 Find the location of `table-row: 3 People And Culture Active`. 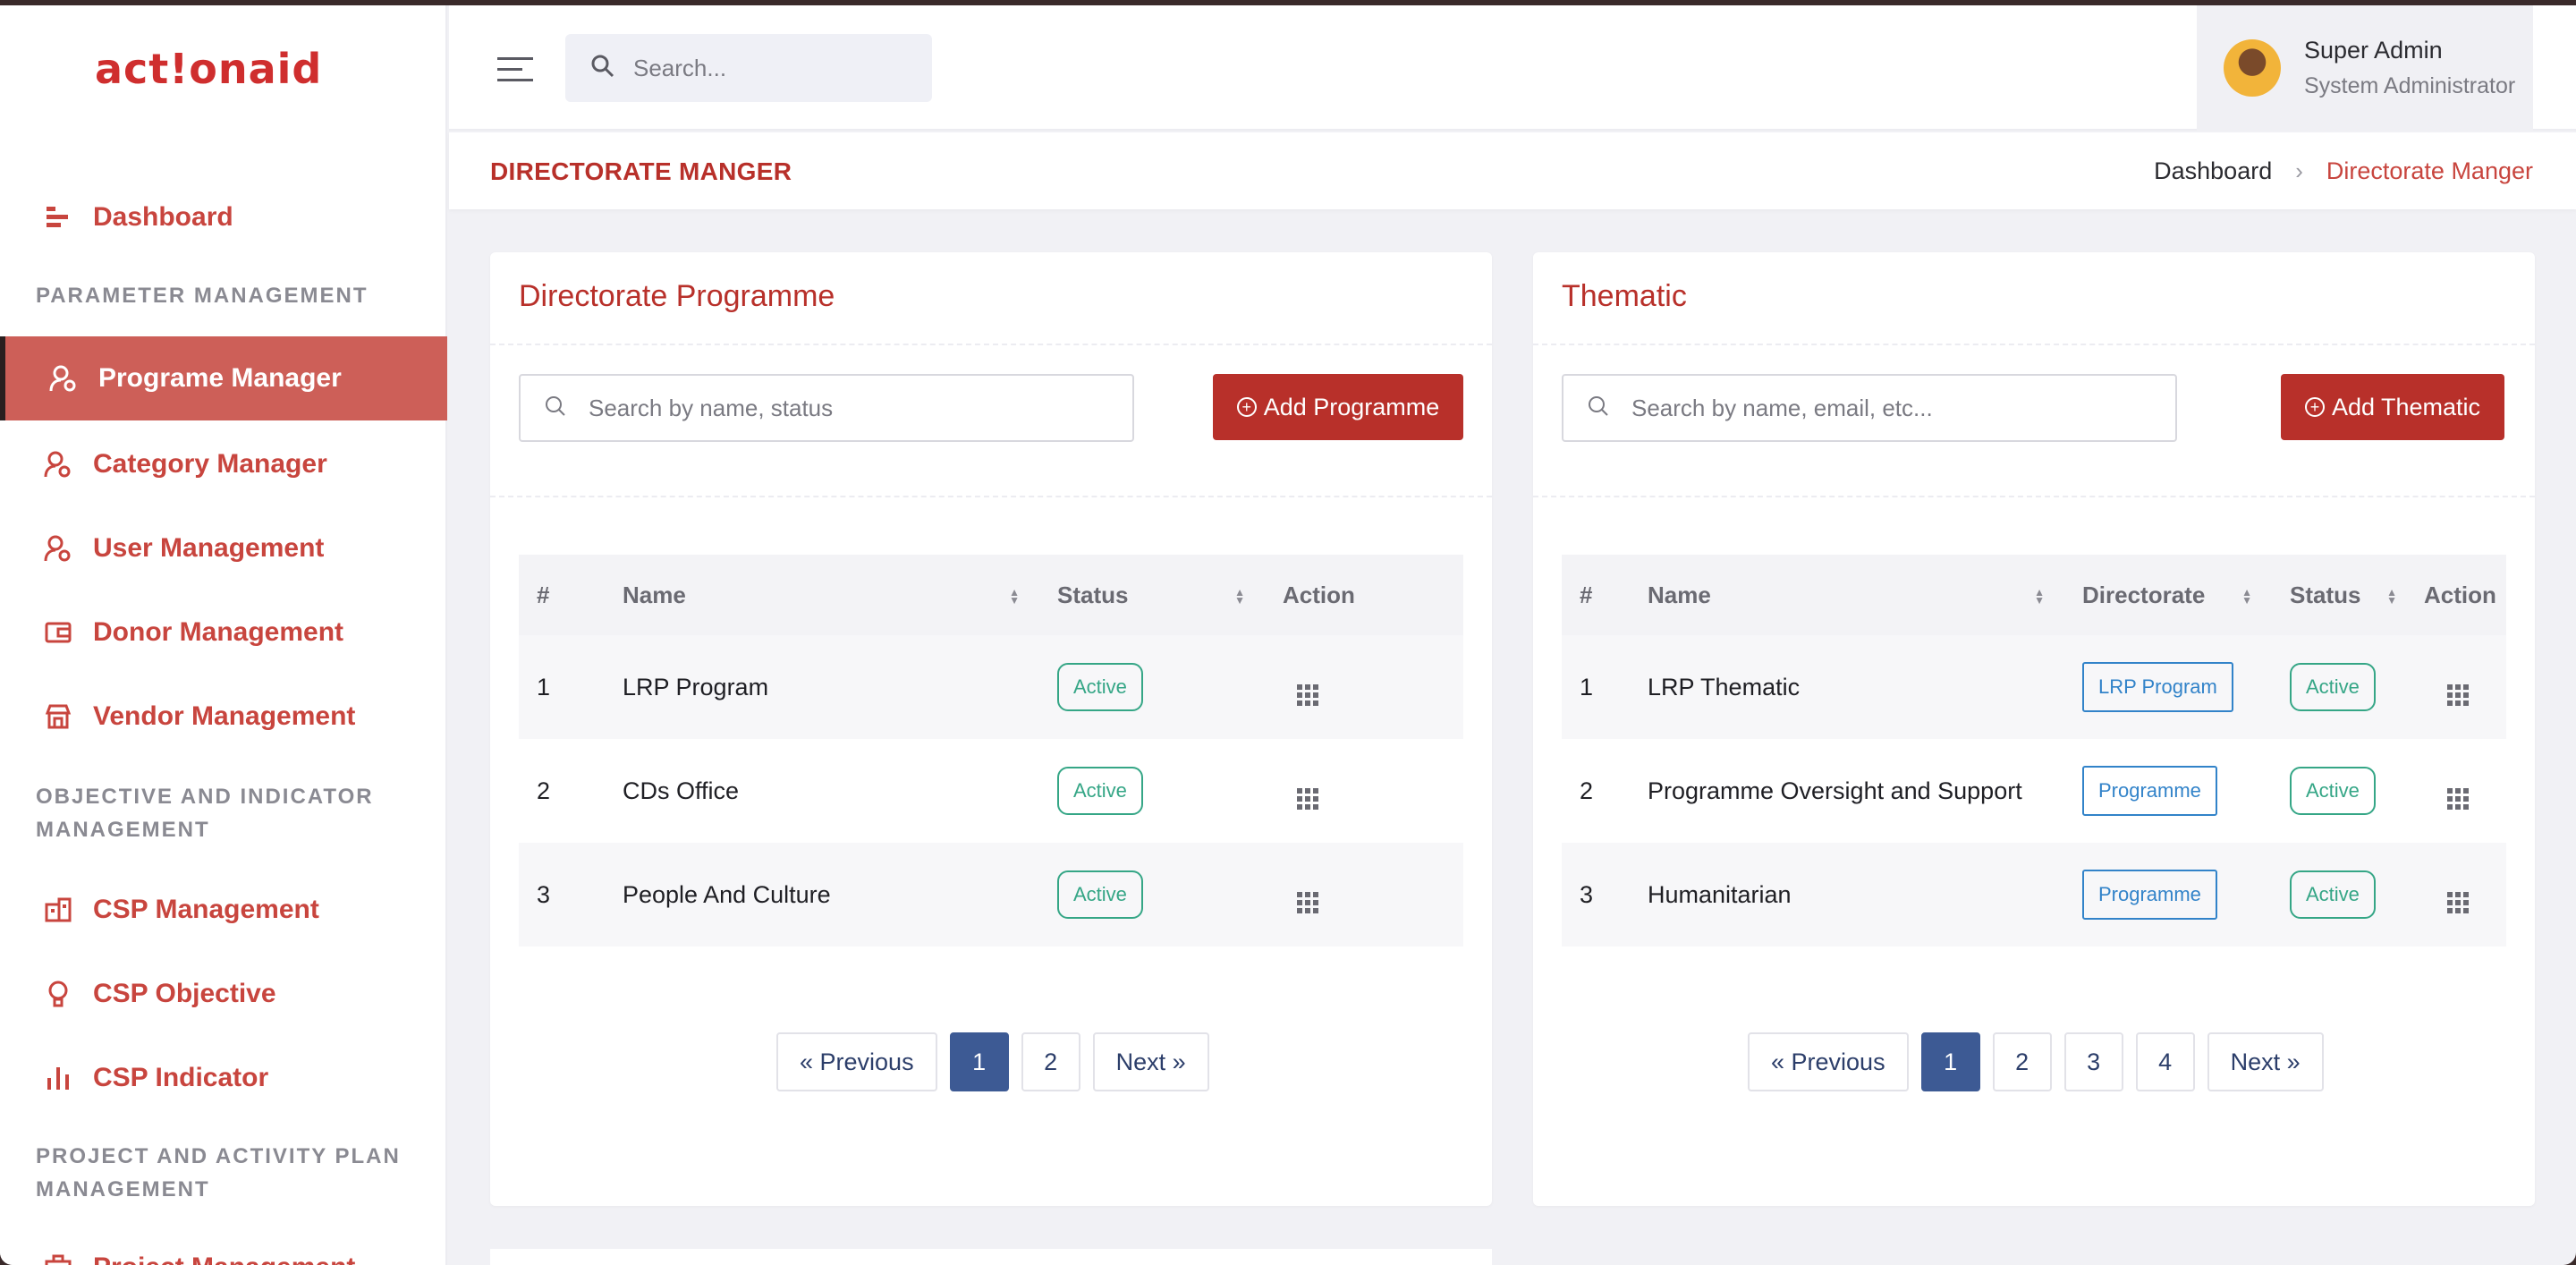

table-row: 3 People And Culture Active is located at coordinates (991, 895).